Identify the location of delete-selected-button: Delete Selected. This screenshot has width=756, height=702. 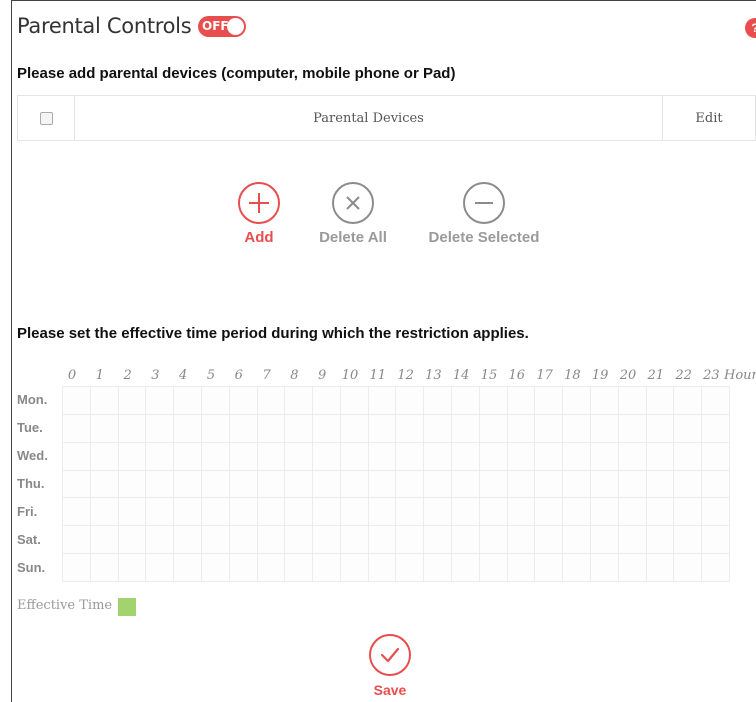
(484, 214).